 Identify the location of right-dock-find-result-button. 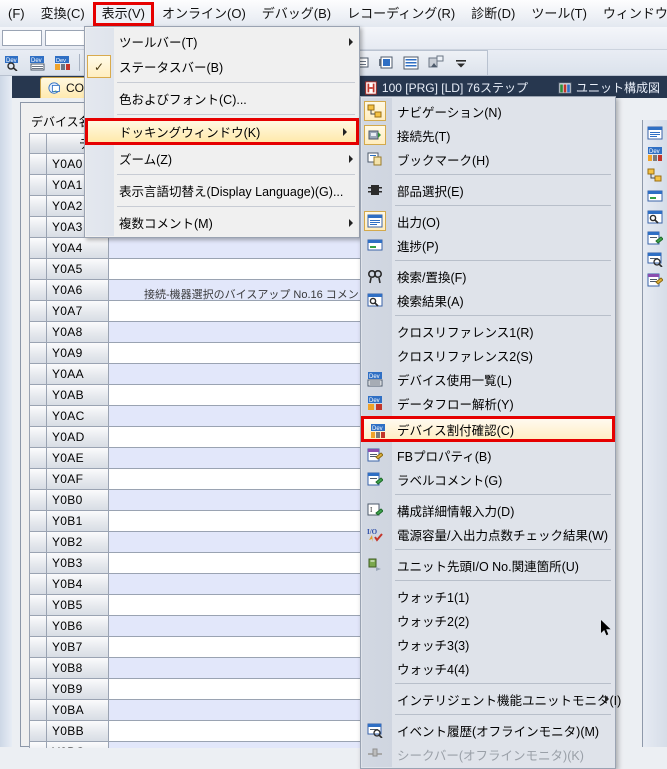
(655, 217).